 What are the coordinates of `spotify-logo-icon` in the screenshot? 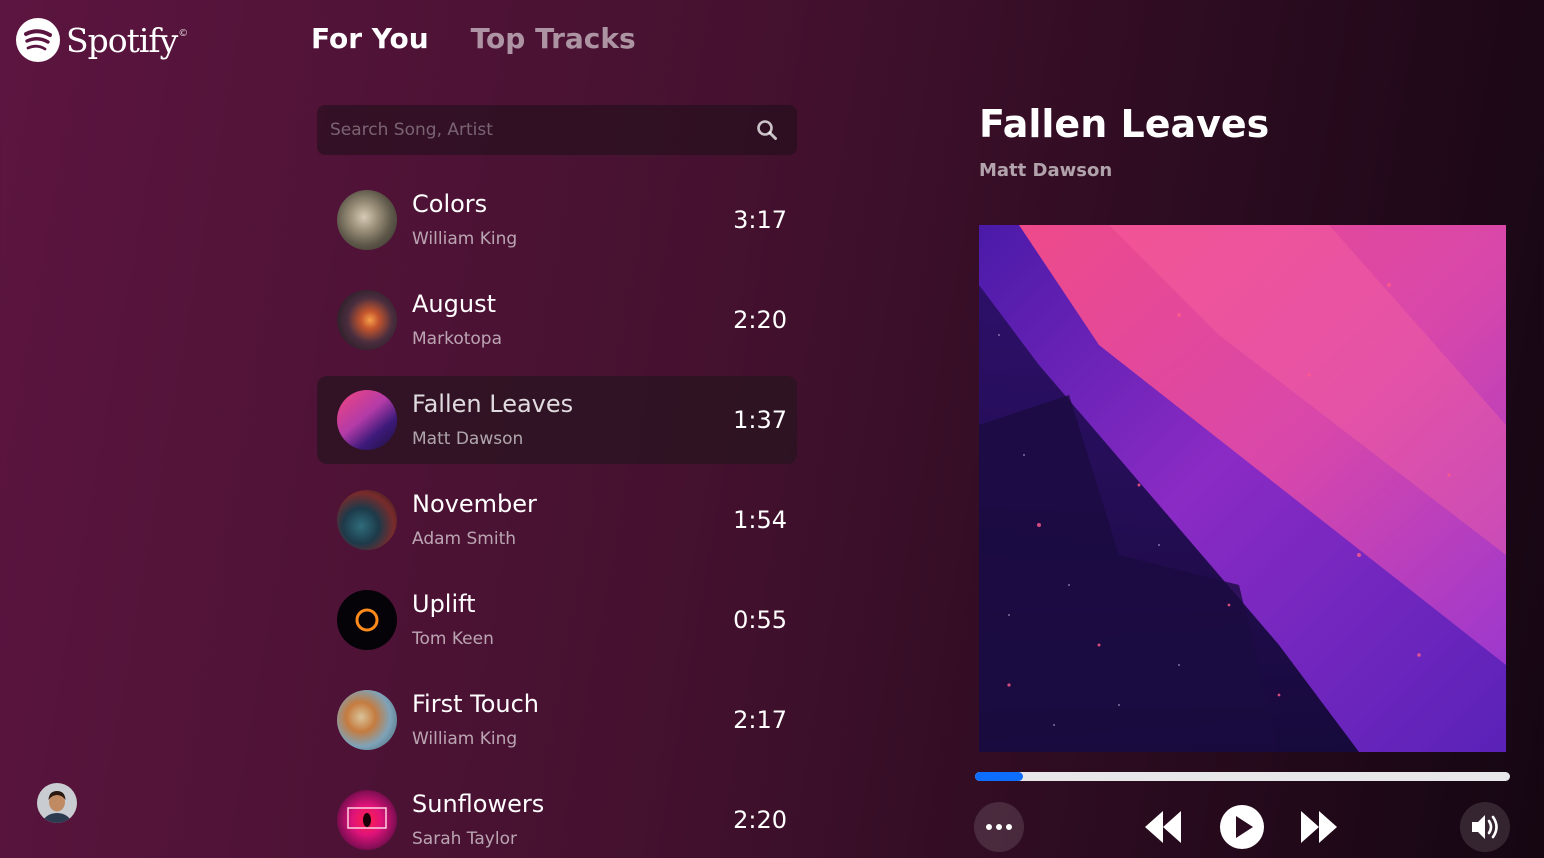 It's located at (38, 40).